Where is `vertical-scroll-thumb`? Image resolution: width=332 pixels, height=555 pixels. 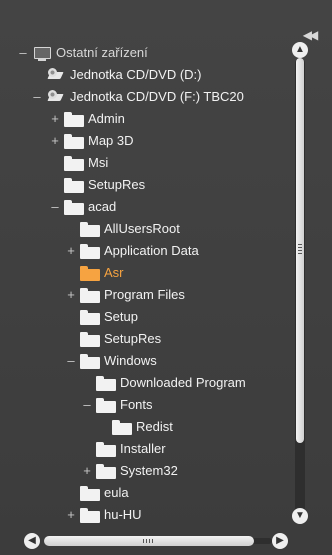
vertical-scroll-thumb is located at coordinates (300, 250).